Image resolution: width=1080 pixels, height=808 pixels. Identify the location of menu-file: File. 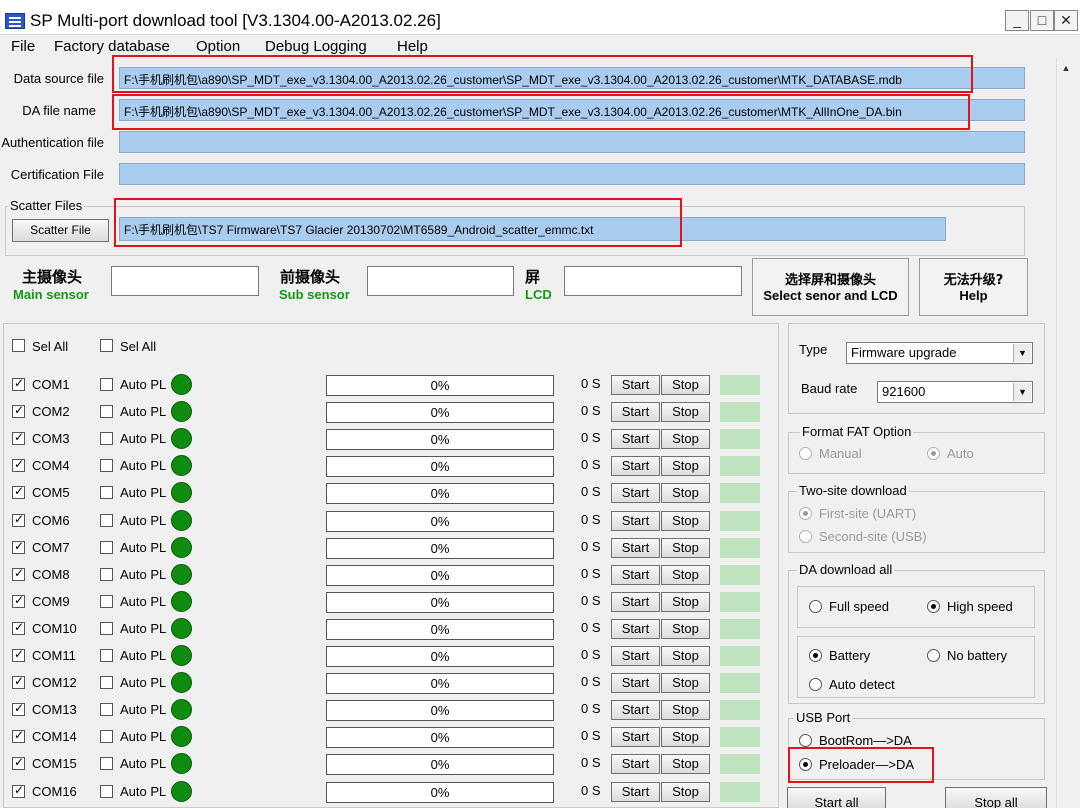
(23, 46).